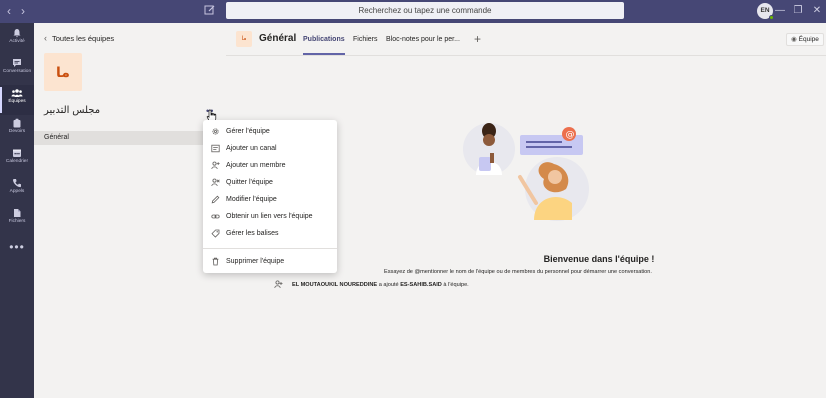  Describe the element at coordinates (324, 39) in the screenshot. I see `tab-publications: Publications` at that location.